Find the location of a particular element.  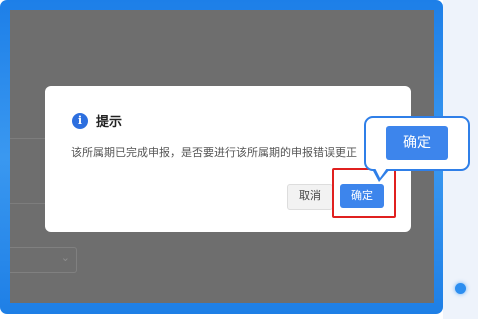

callout-bubble: 确定 is located at coordinates (417, 143).